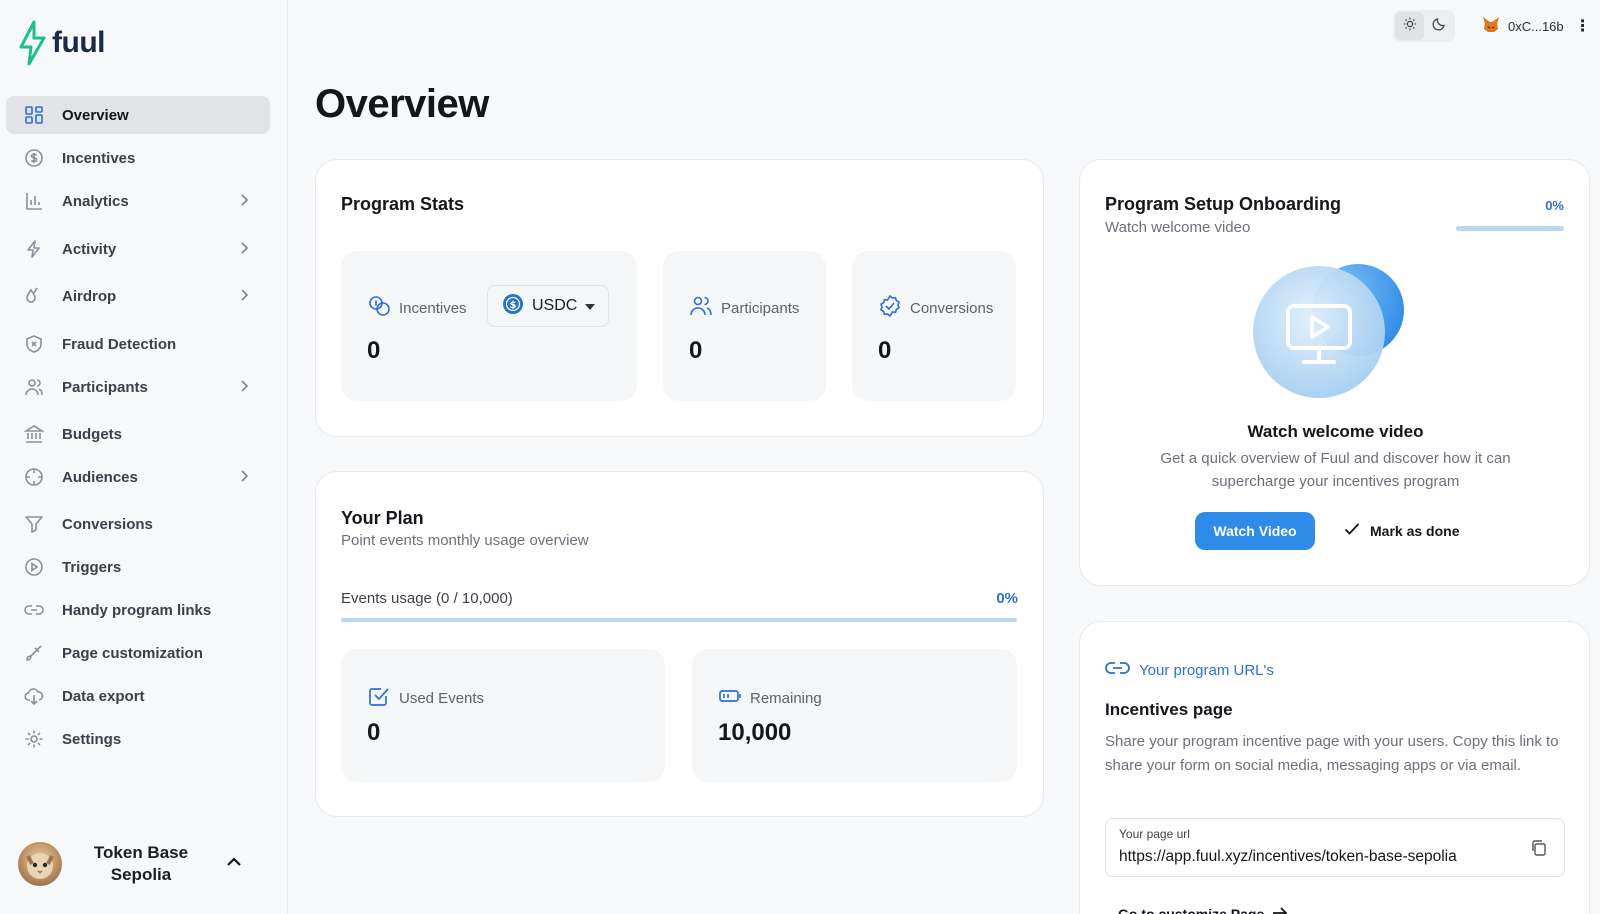 This screenshot has height=914, width=1600. Describe the element at coordinates (1203, 910) in the screenshot. I see `customize-page-link: Go to customize Page` at that location.